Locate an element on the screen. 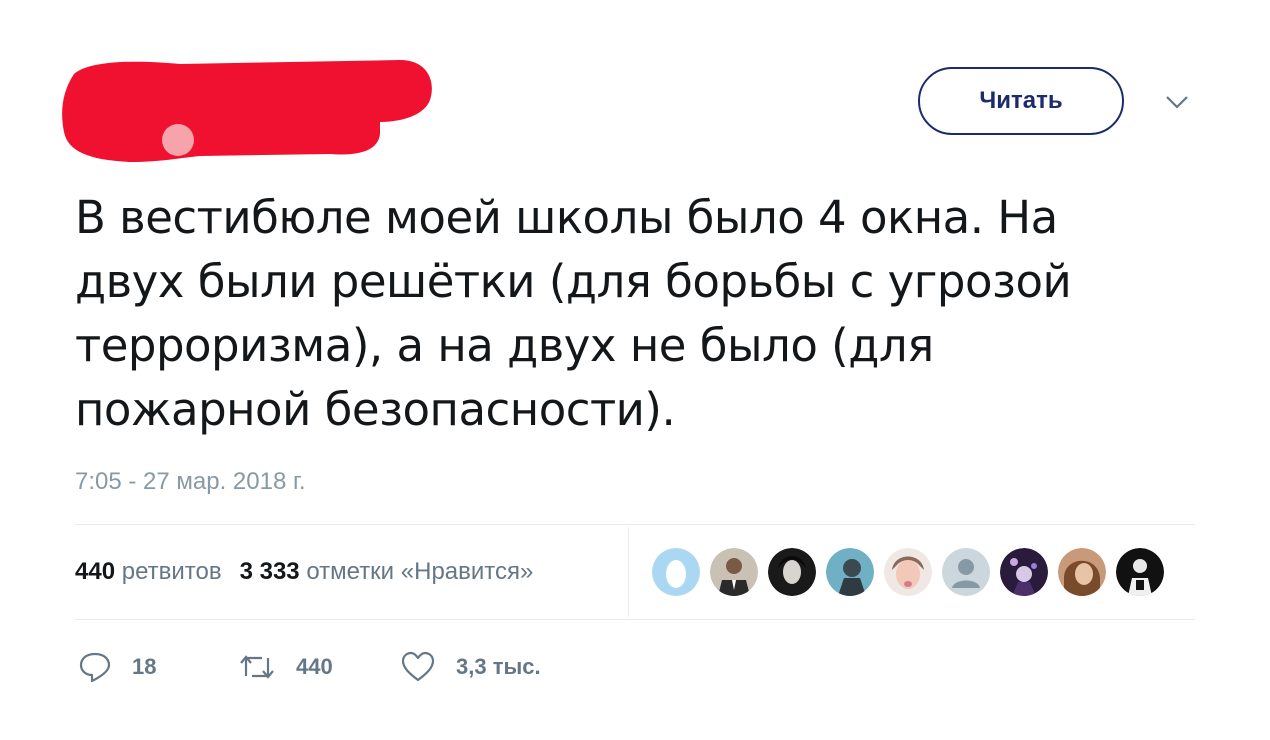 Image resolution: width=1270 pixels, height=740 pixels. engagement-stats: 440 ретвитов 3 333 отметки «Нравится» is located at coordinates (304, 572).